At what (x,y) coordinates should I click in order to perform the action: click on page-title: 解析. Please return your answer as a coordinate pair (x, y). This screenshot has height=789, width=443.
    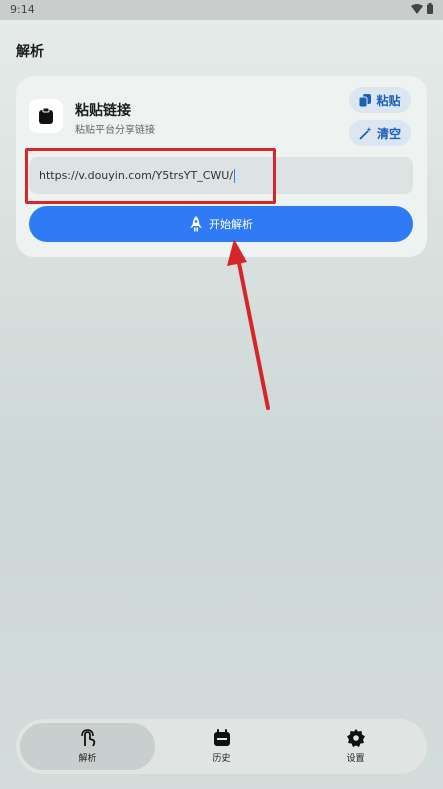
    Looking at the image, I should click on (30, 52).